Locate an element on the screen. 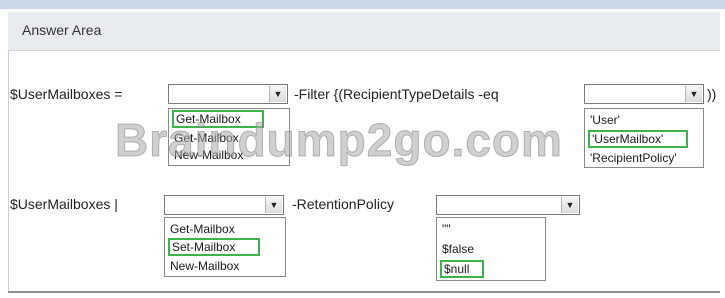  row1-recipient-type-list: 'User' 'UserMailbox' 'RecipientPolicy' is located at coordinates (644, 138).